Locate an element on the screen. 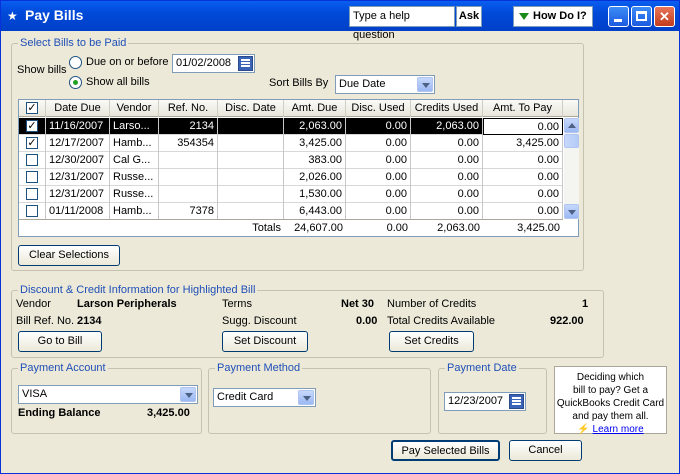  header-select-all: ✓ is located at coordinates (32, 108).